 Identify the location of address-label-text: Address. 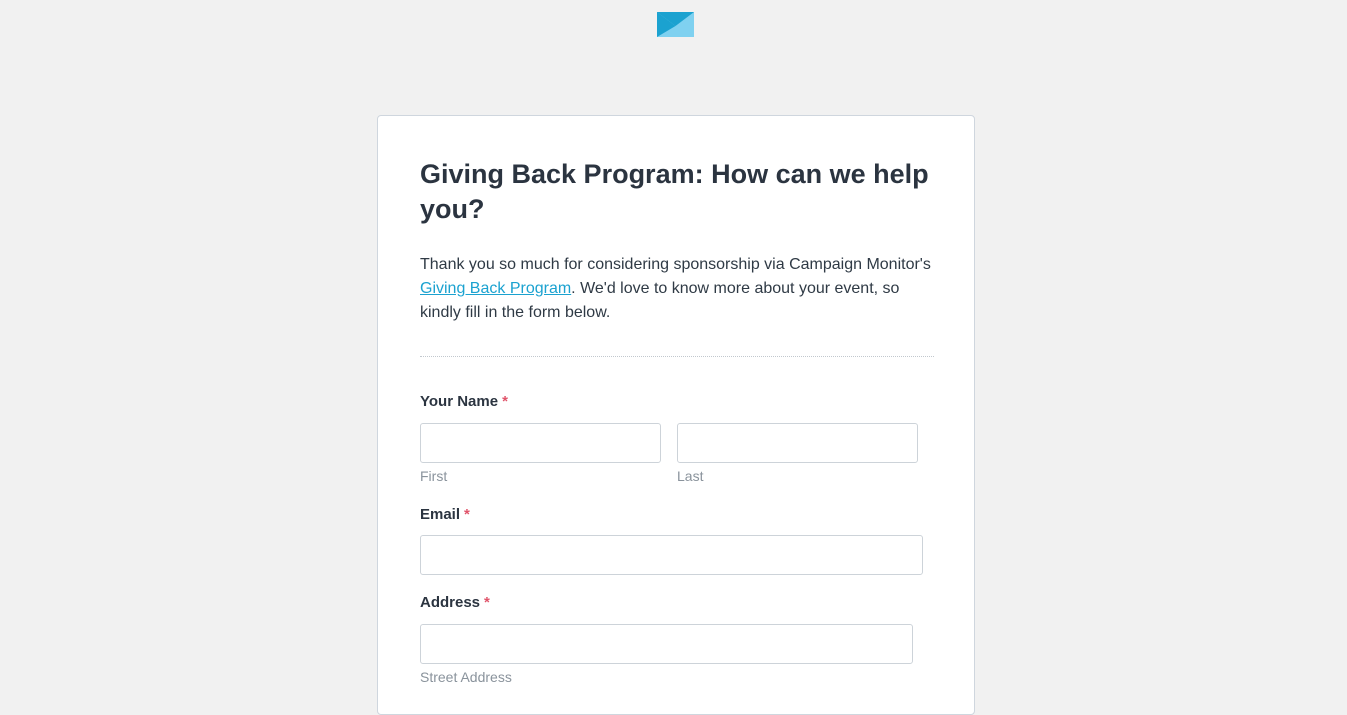
(450, 602).